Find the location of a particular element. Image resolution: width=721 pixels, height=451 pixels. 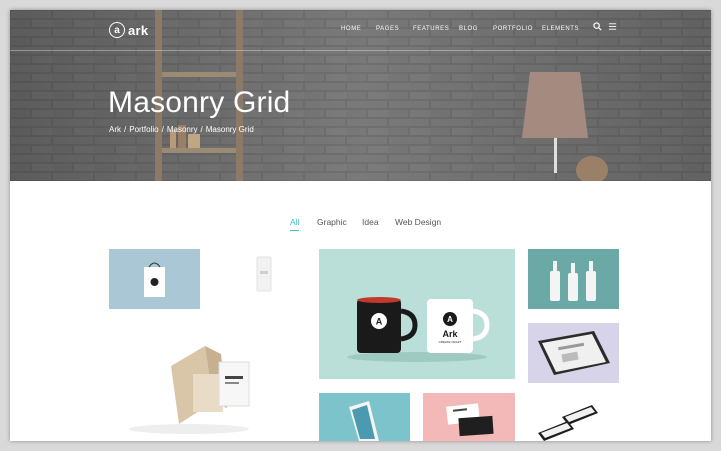

filter-tabs: All Graphic Idea Web Design is located at coordinates (360, 225).